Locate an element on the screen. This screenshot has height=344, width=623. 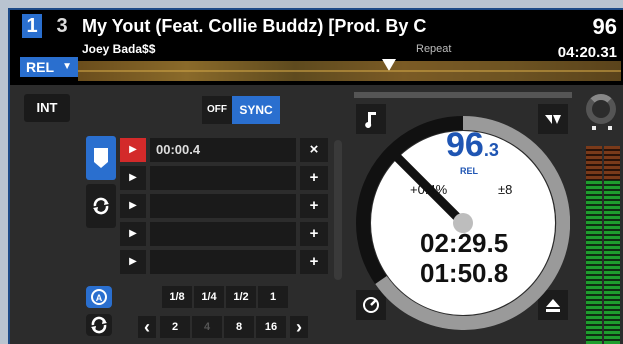
level-meter is located at coordinates (604, 245).